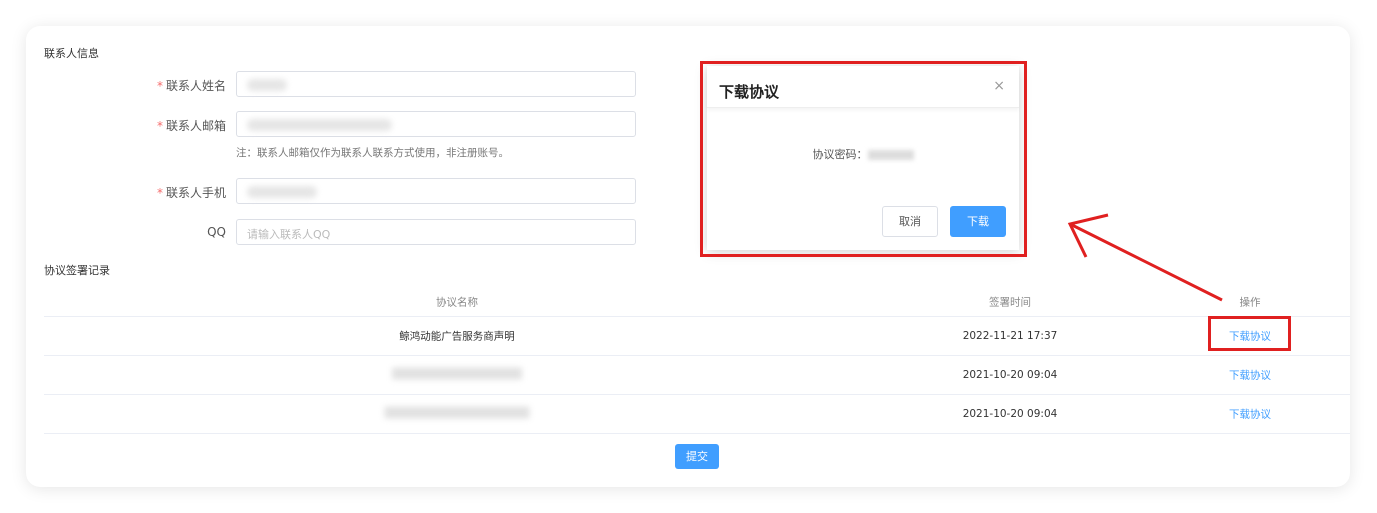  I want to click on qq-label: QQ, so click(216, 232).